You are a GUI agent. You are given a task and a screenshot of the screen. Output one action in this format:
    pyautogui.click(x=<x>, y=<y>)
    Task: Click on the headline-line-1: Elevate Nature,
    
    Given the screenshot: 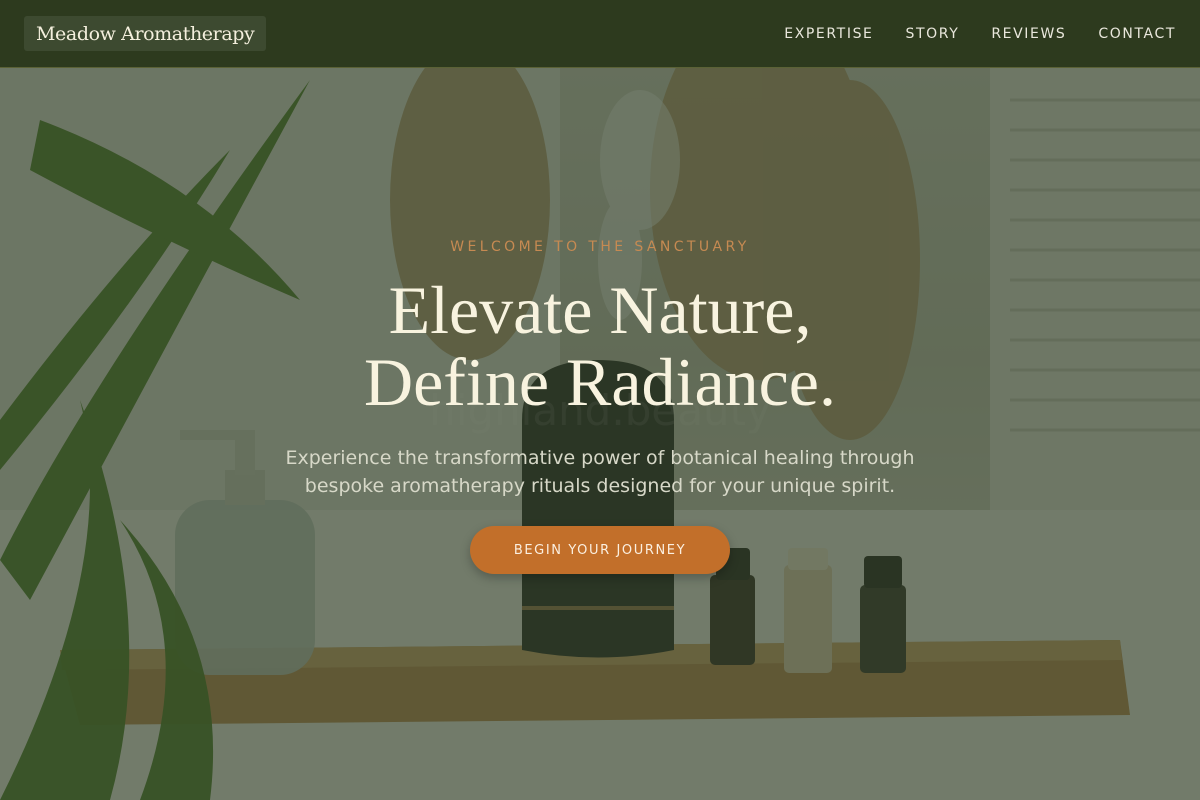 What is the action you would take?
    pyautogui.click(x=600, y=310)
    